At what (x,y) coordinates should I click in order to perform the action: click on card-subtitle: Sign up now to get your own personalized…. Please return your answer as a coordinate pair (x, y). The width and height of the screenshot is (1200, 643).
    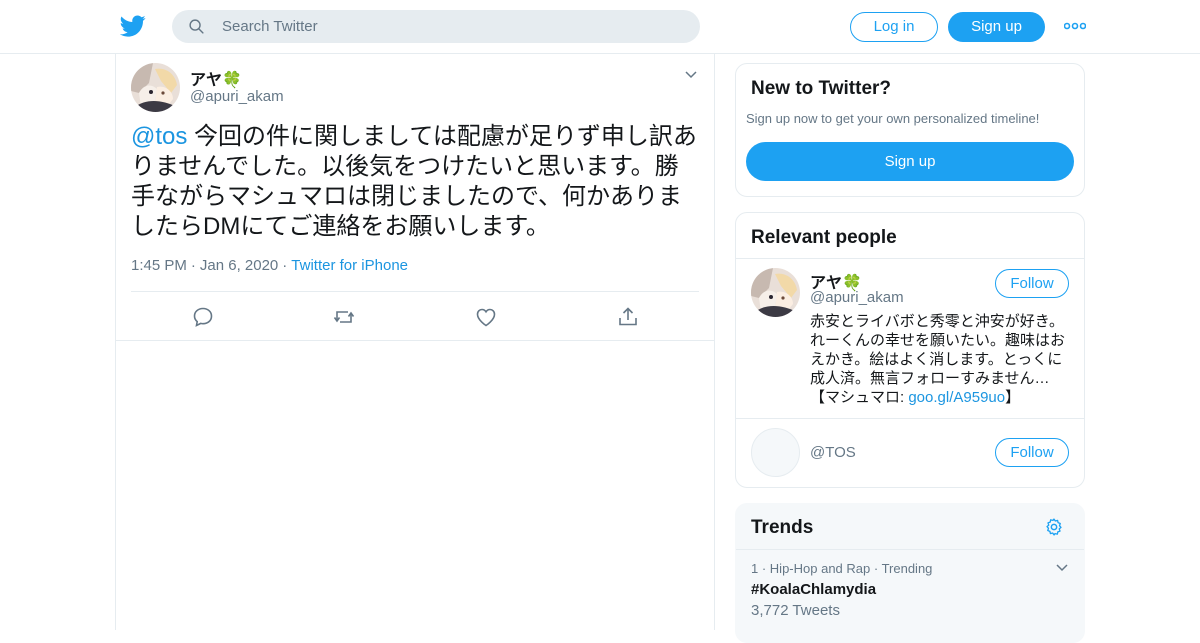
    Looking at the image, I should click on (893, 118).